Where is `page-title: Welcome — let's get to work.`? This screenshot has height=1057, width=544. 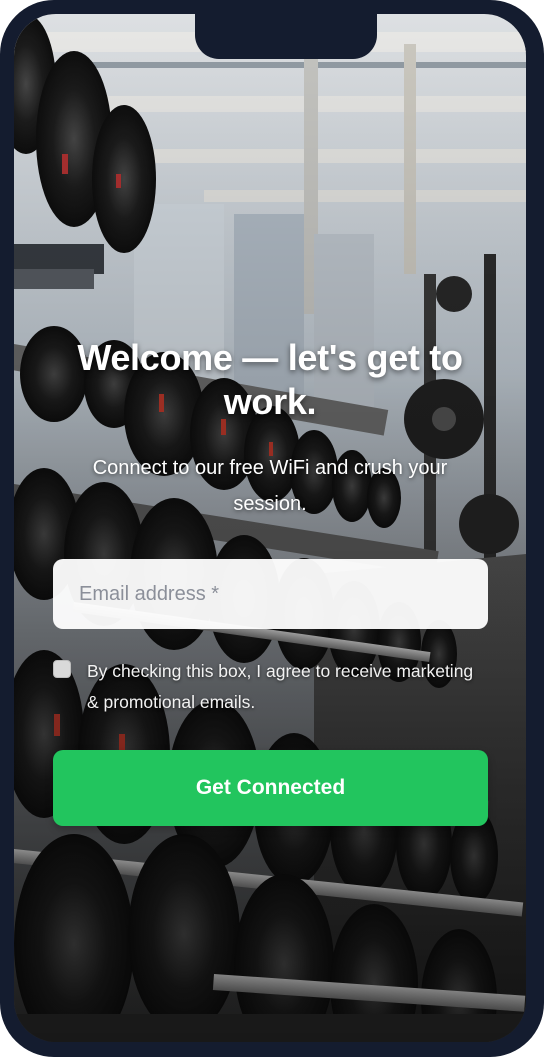
page-title: Welcome — let's get to work. is located at coordinates (270, 379).